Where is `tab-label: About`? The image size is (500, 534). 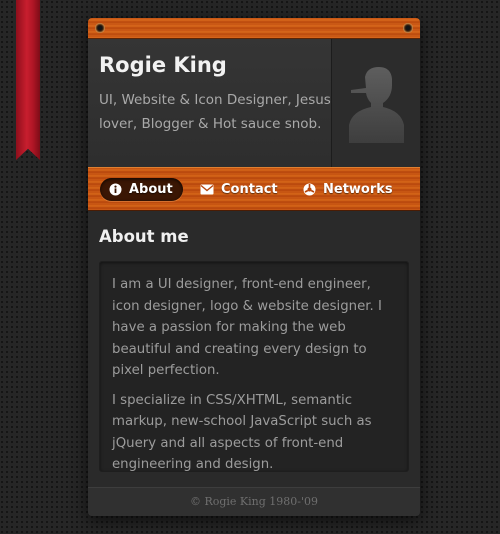
tab-label: About is located at coordinates (151, 189).